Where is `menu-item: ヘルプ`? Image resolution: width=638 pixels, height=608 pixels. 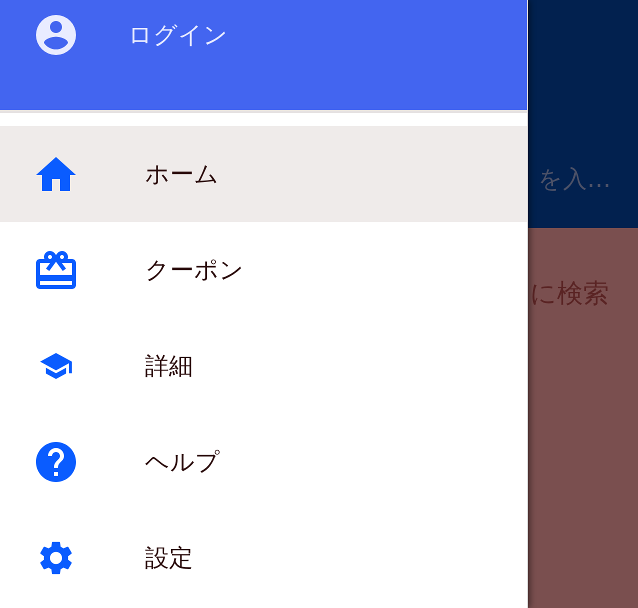
menu-item: ヘルプ is located at coordinates (263, 462).